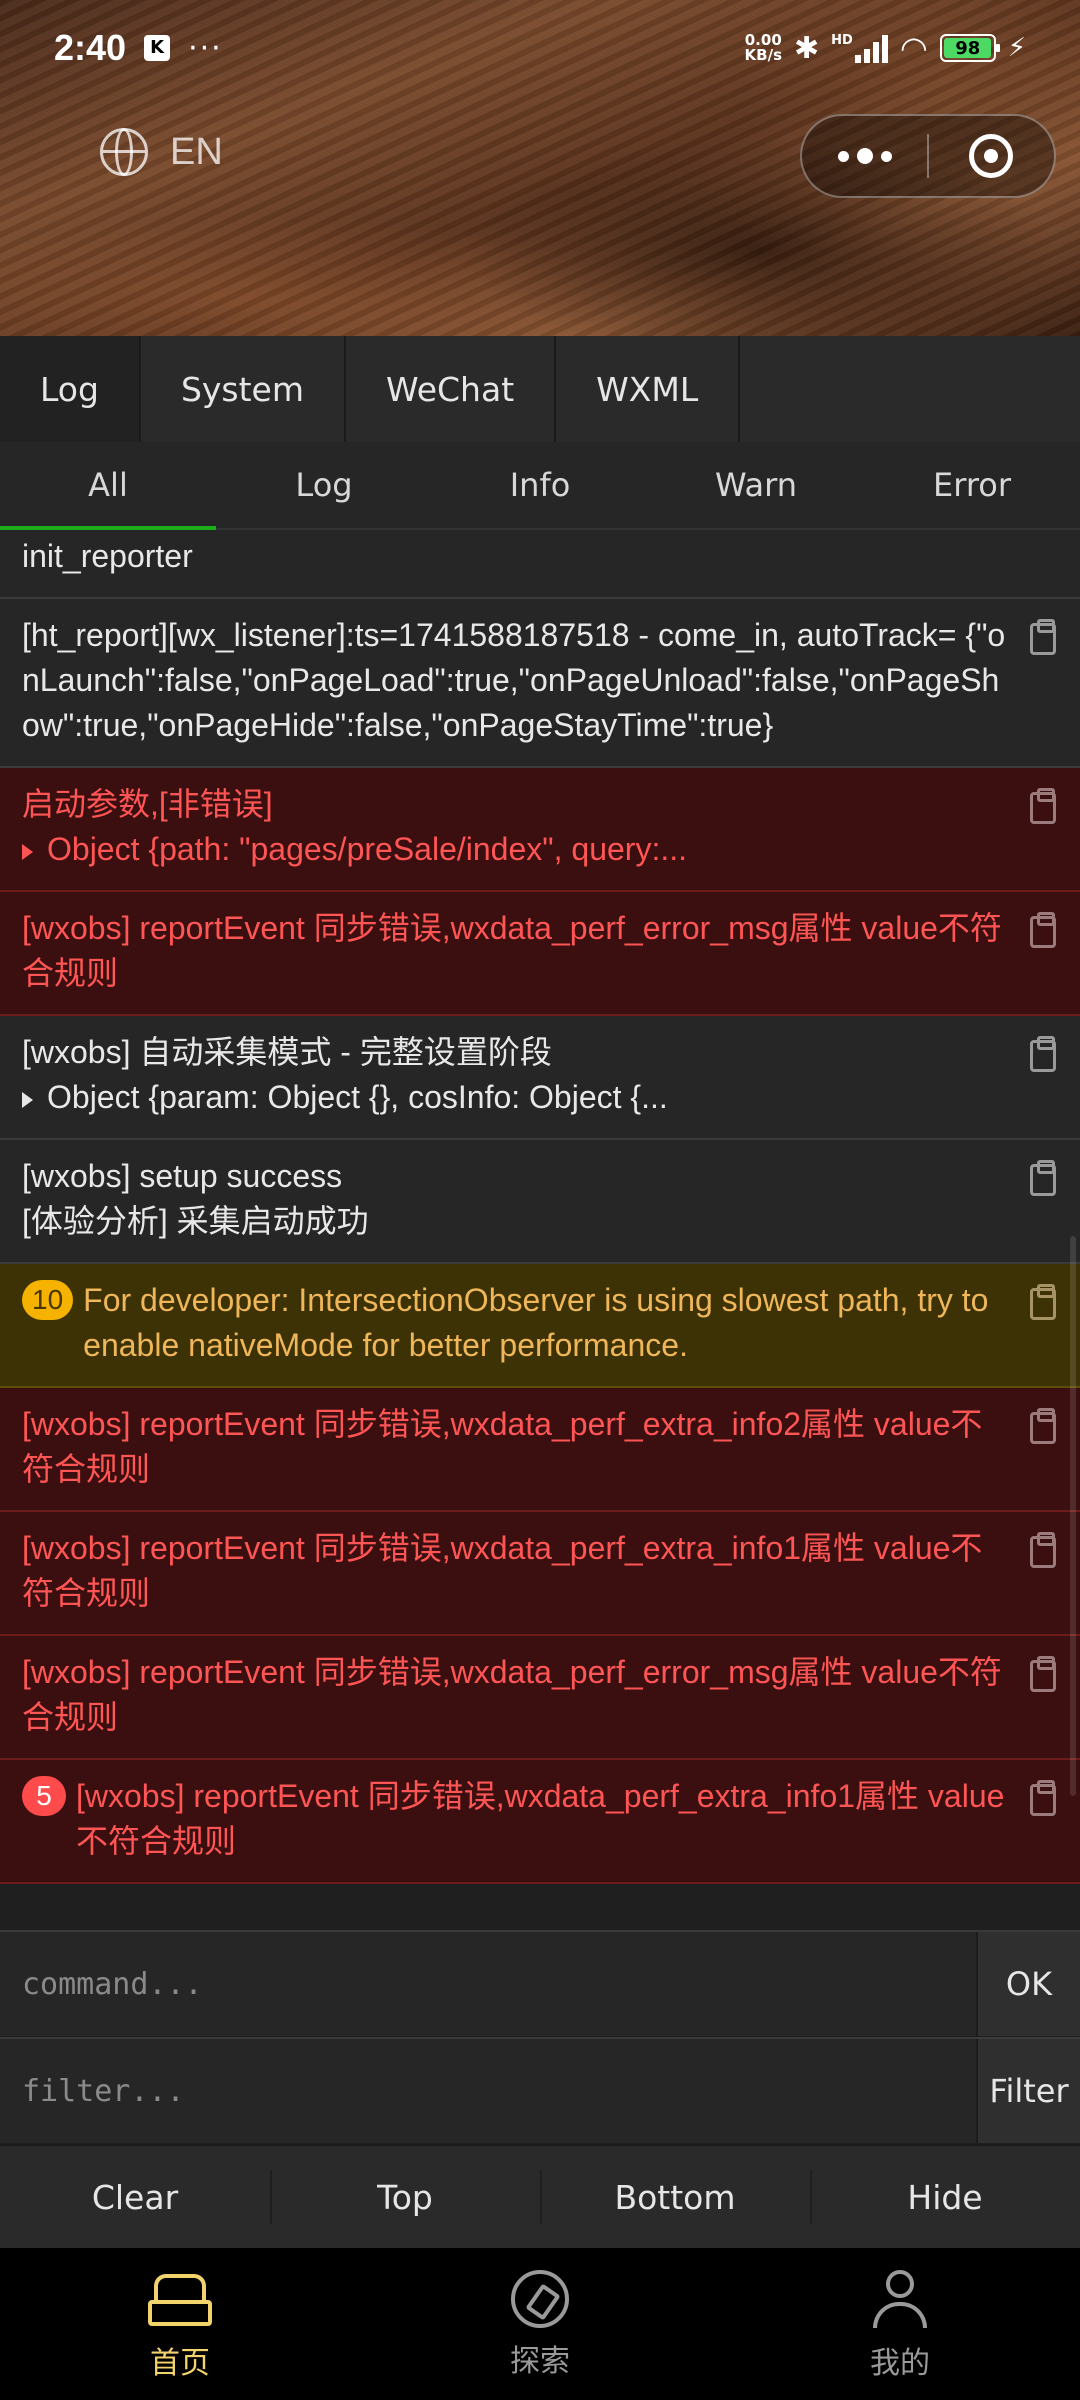 This screenshot has width=1080, height=2400. Describe the element at coordinates (182, 1176) in the screenshot. I see `log-text: [wxobs] setup success` at that location.